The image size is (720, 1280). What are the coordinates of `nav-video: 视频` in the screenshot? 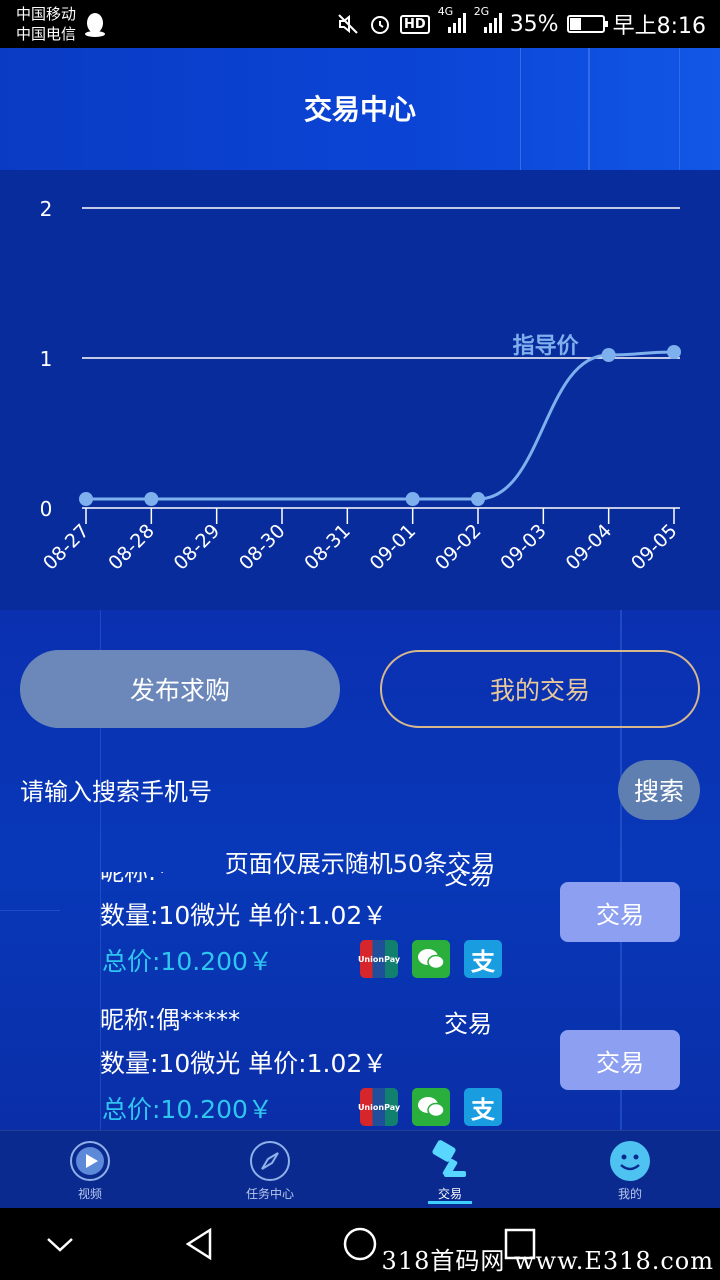 It's located at (90, 1170).